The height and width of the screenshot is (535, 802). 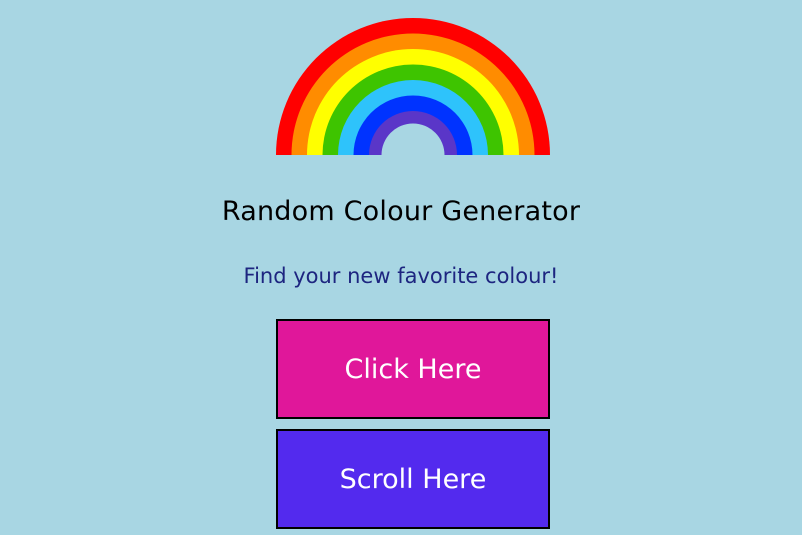 What do you see at coordinates (413, 479) in the screenshot?
I see `scroll-here-button: Scroll Here` at bounding box center [413, 479].